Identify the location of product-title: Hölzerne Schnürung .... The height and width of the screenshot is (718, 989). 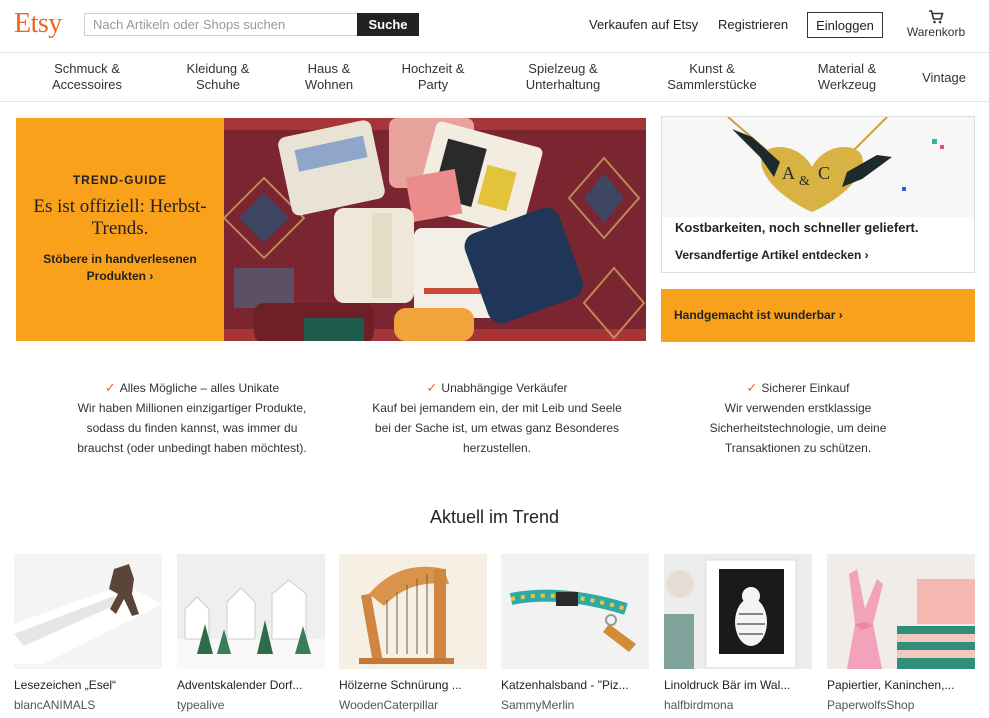
(415, 685).